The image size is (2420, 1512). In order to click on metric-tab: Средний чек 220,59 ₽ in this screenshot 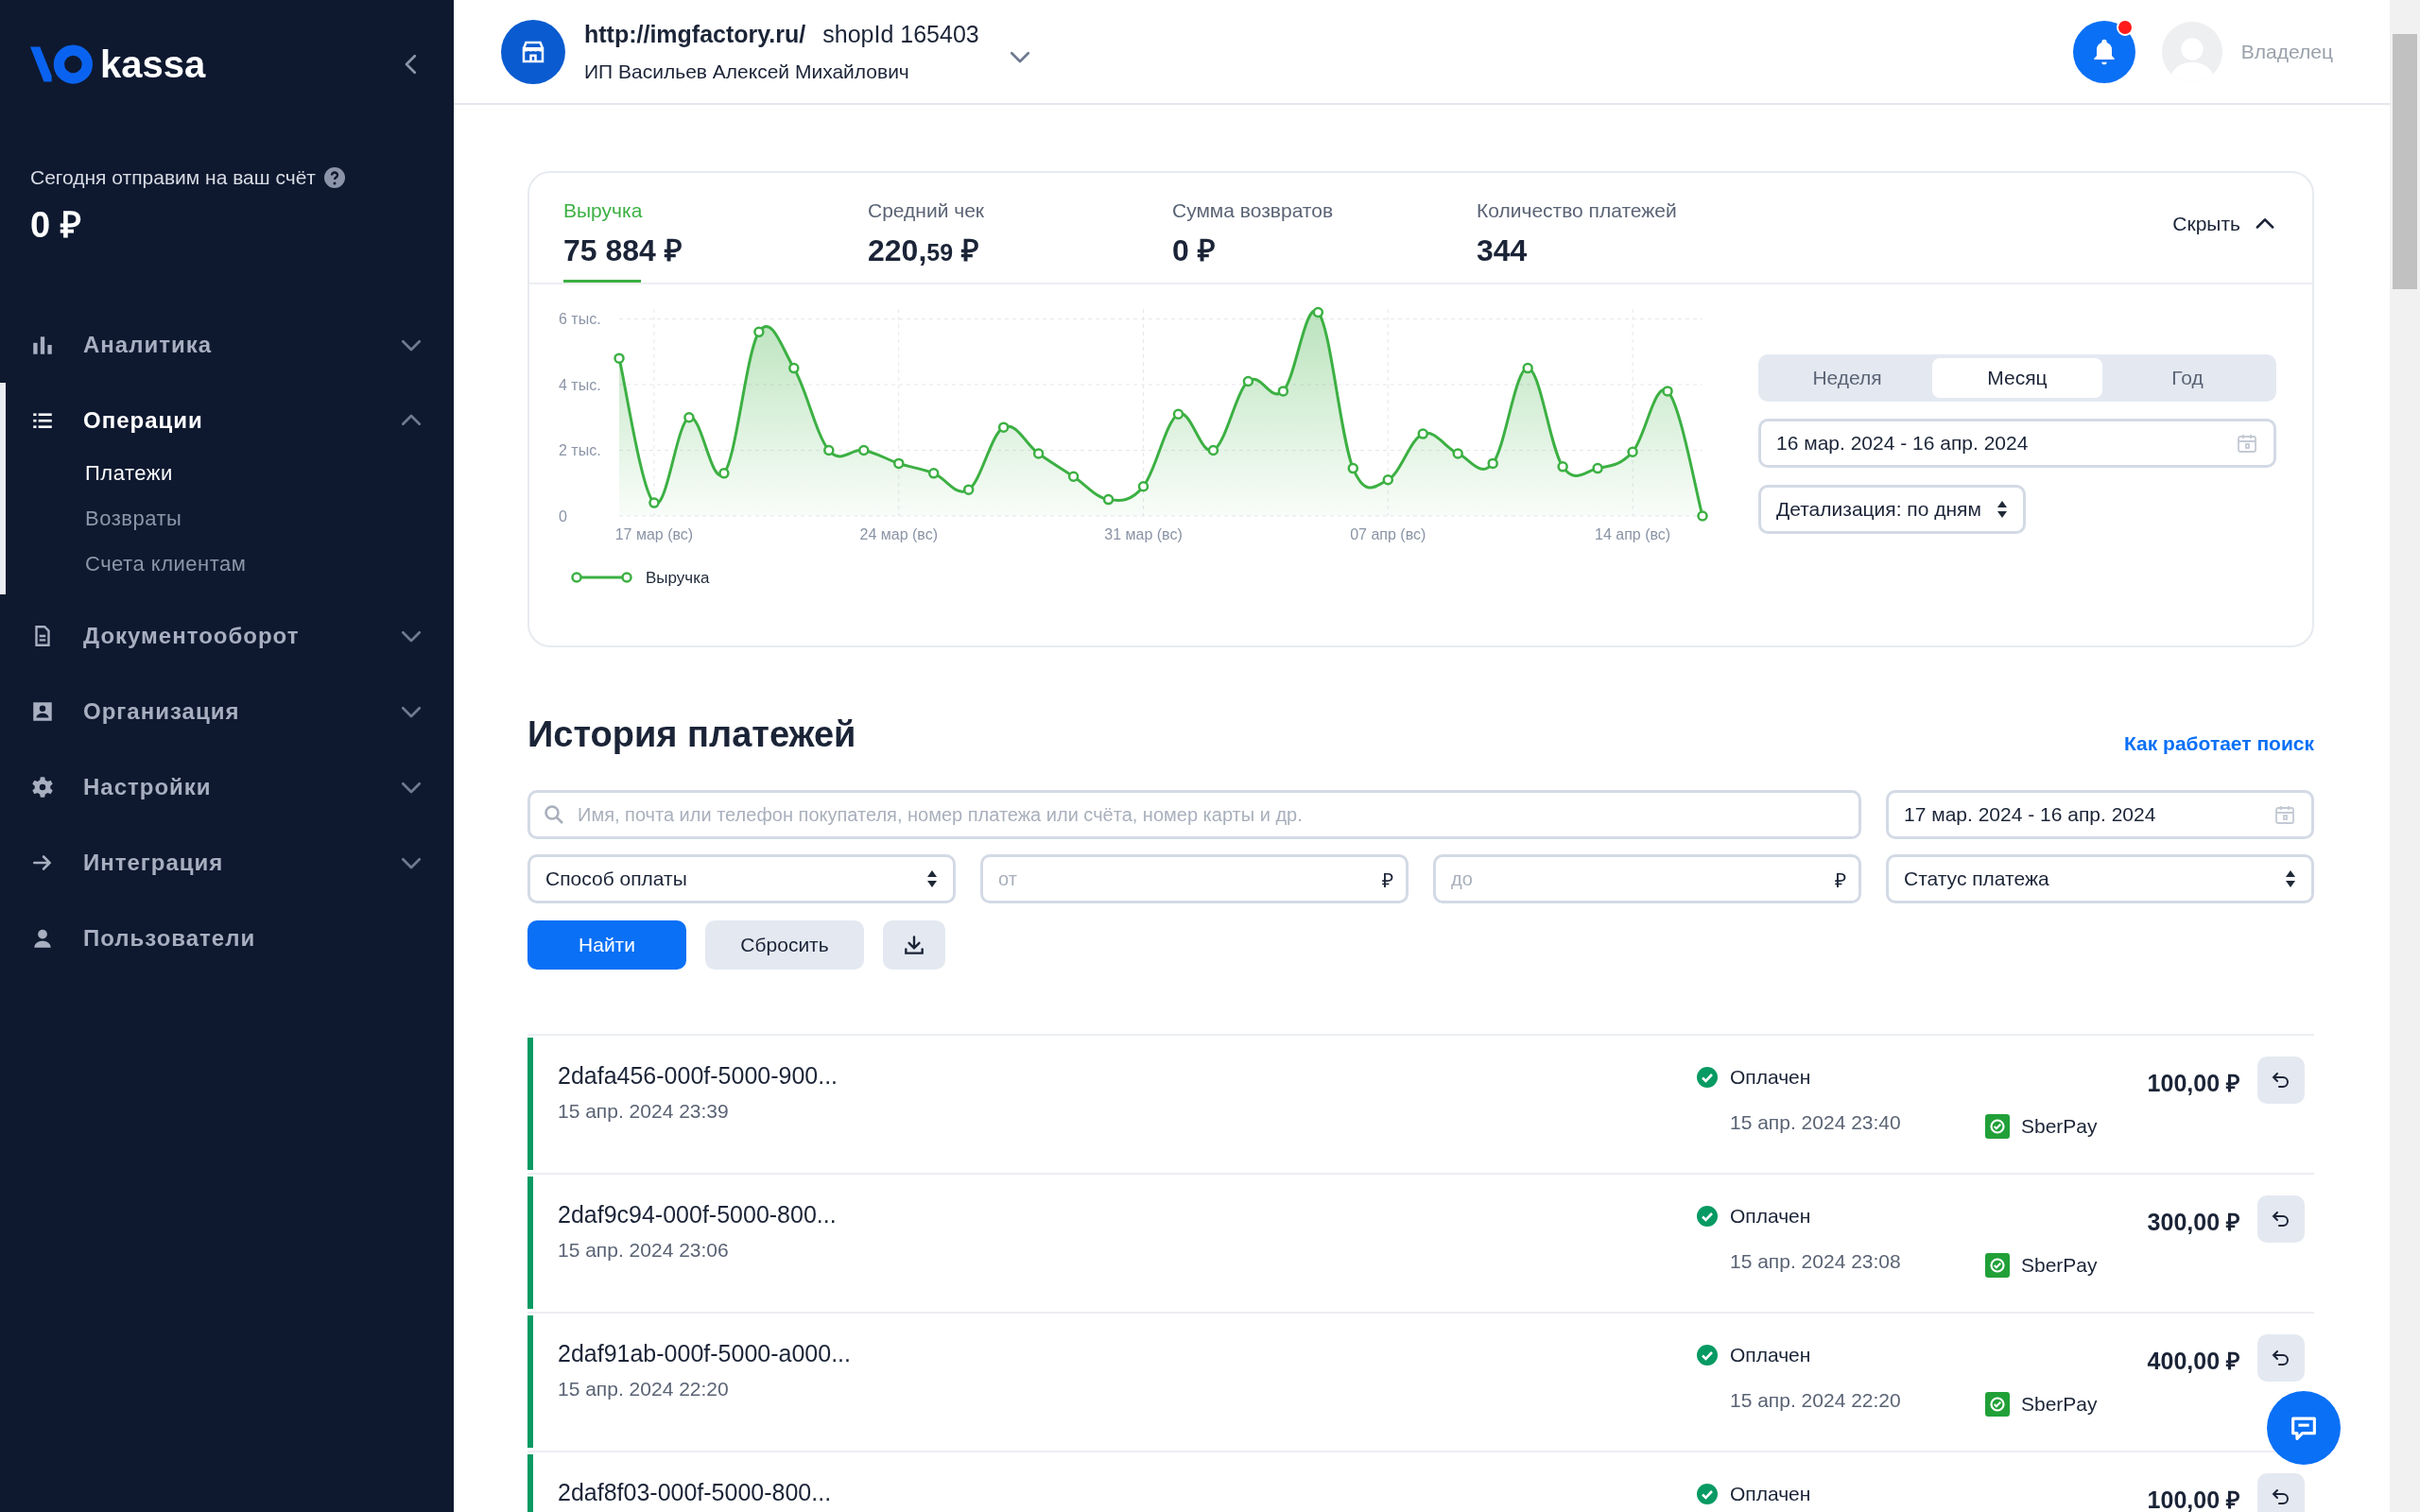, I will do `click(1020, 228)`.